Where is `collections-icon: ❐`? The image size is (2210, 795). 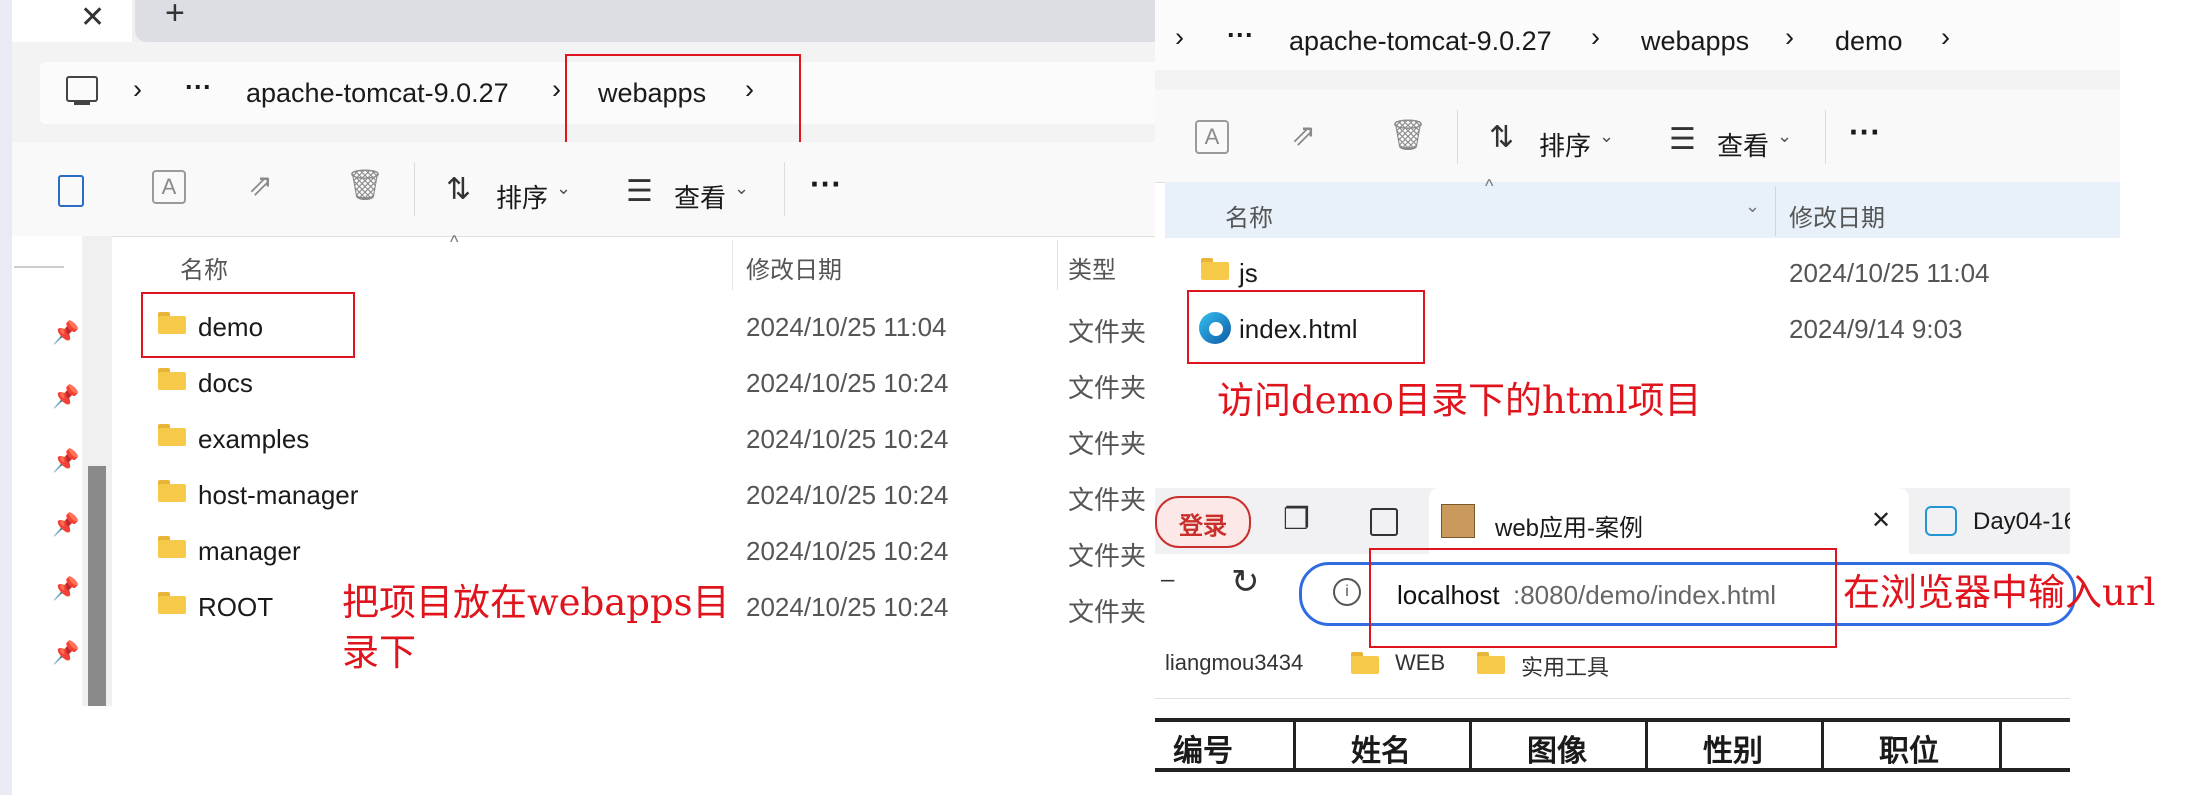 collections-icon: ❐ is located at coordinates (1296, 519).